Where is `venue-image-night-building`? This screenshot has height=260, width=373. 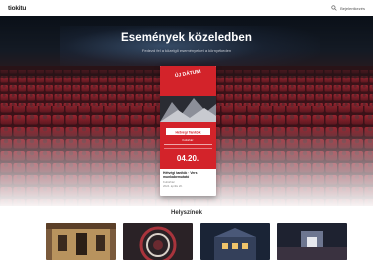
venue-image-night-building is located at coordinates (235, 241).